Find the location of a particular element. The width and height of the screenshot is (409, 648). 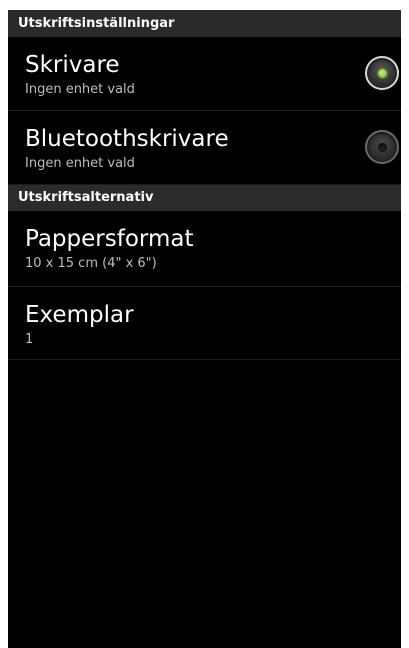

paper-format-value: 10 x 15 cm (4" x 6") is located at coordinates (91, 263).